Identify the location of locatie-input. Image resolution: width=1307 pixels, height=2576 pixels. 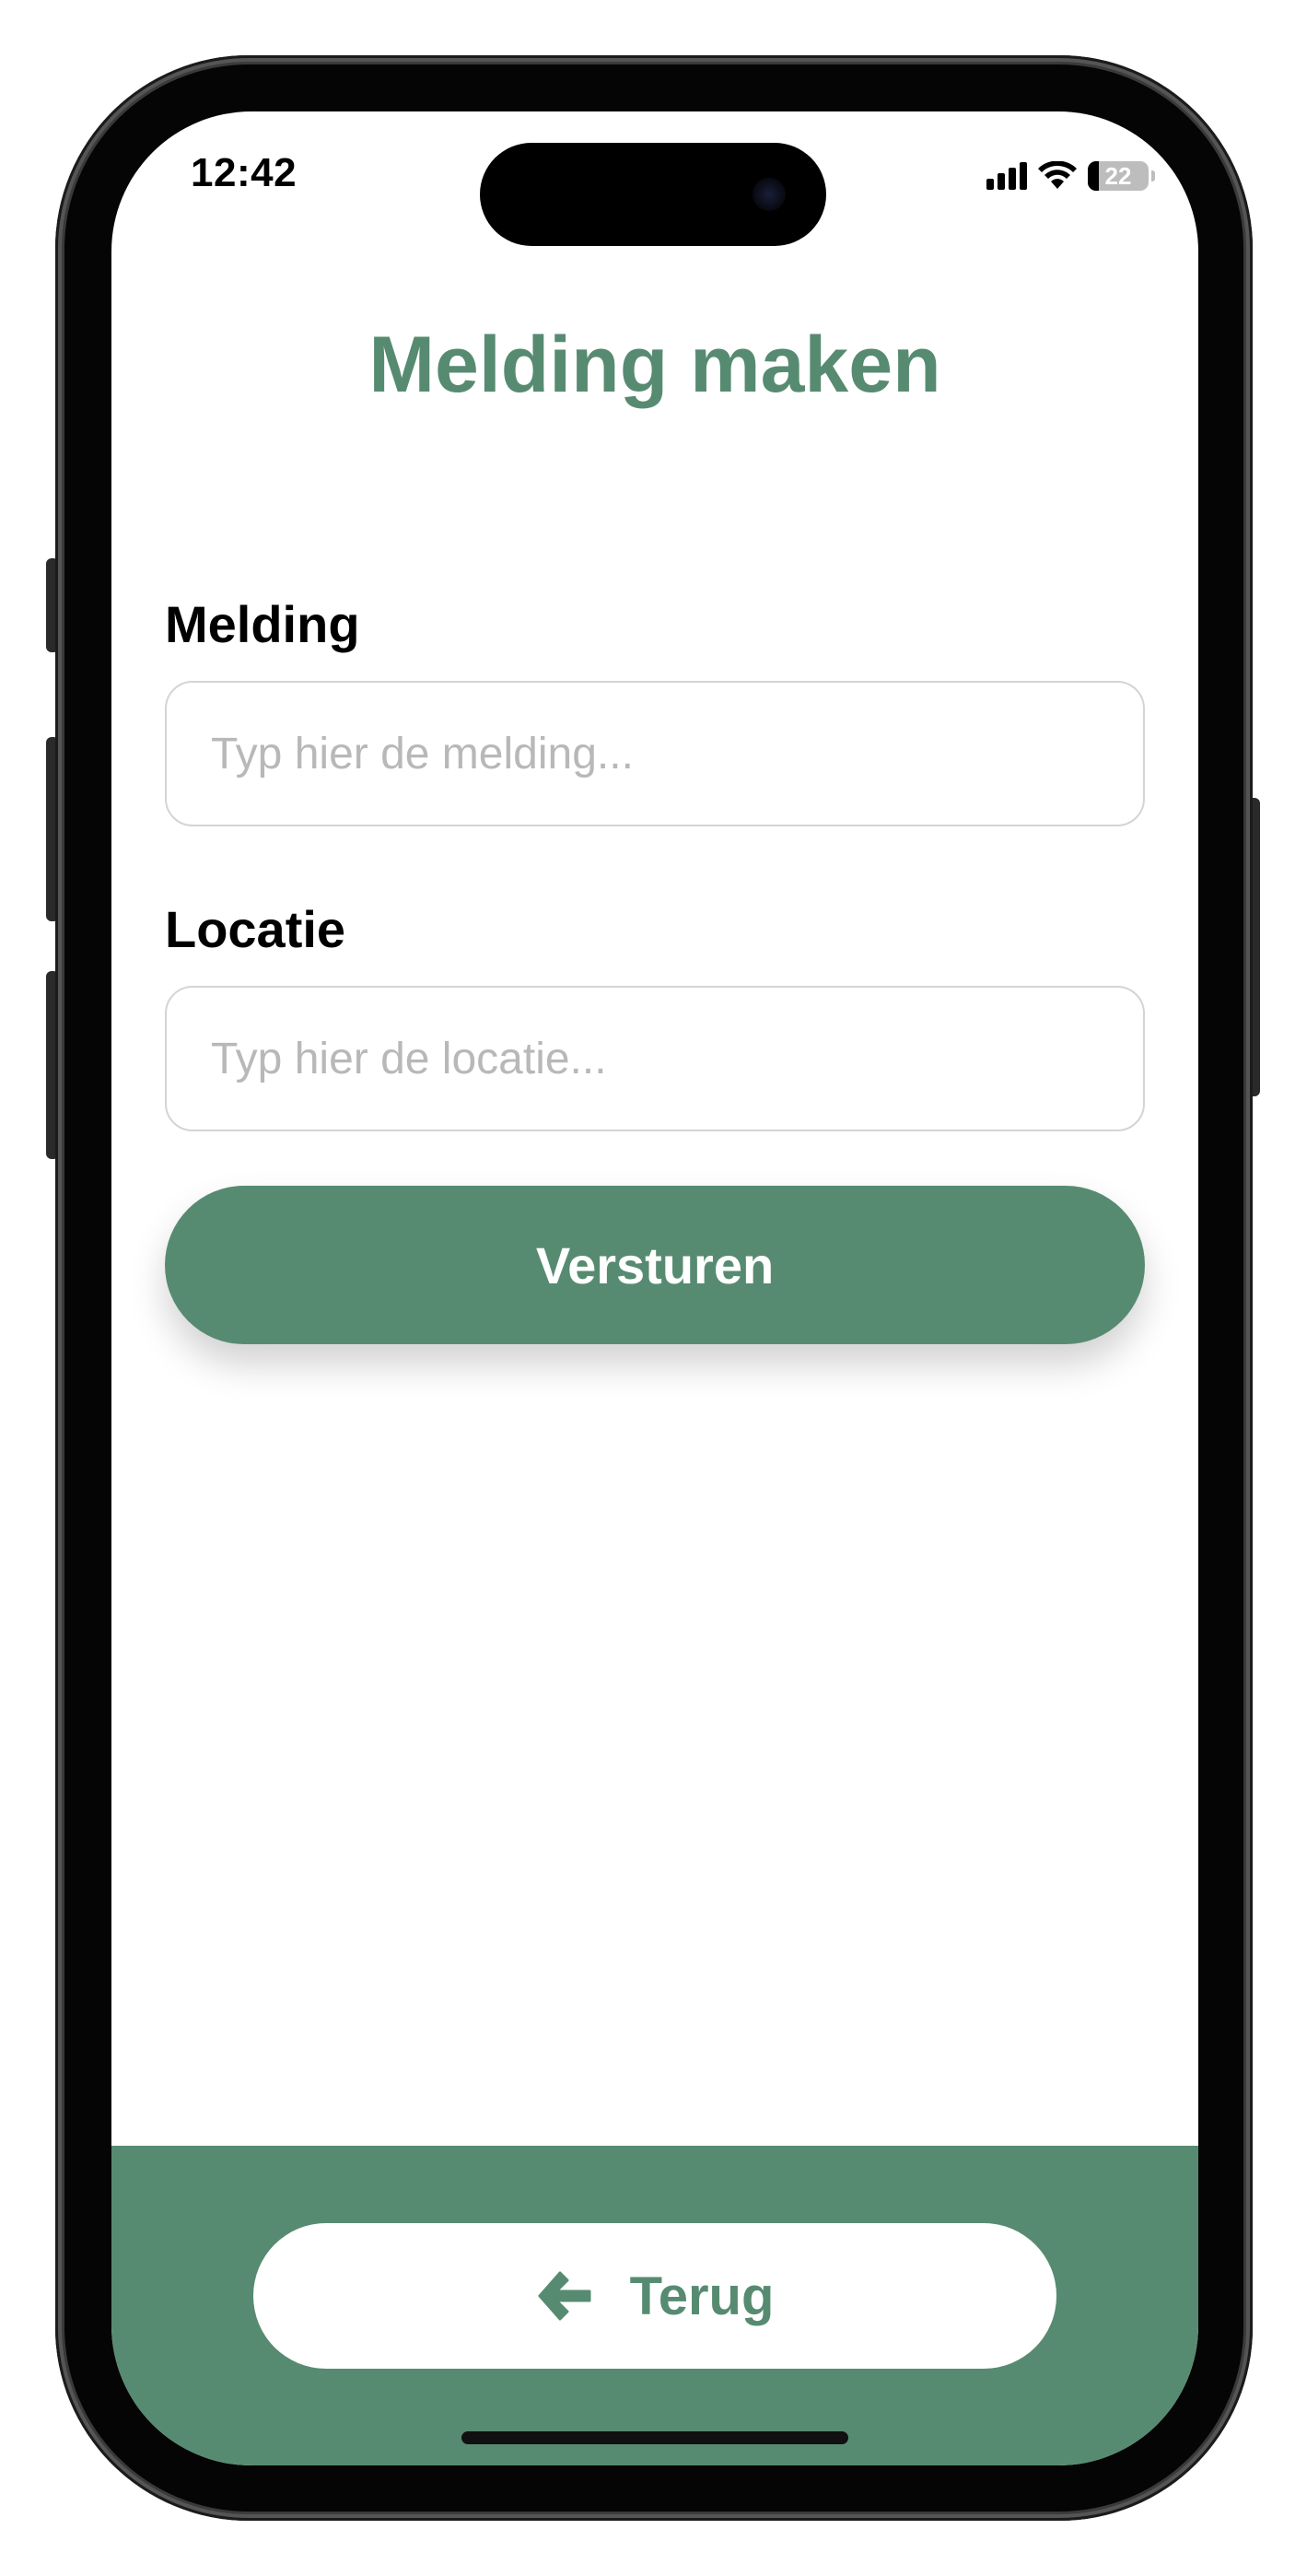
(655, 1058).